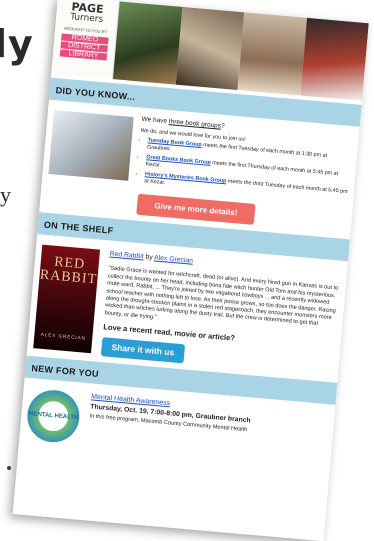 The height and width of the screenshot is (541, 374). What do you see at coordinates (84, 47) in the screenshot?
I see `library-brand: ROMEO DISTRICT LIBRARY` at bounding box center [84, 47].